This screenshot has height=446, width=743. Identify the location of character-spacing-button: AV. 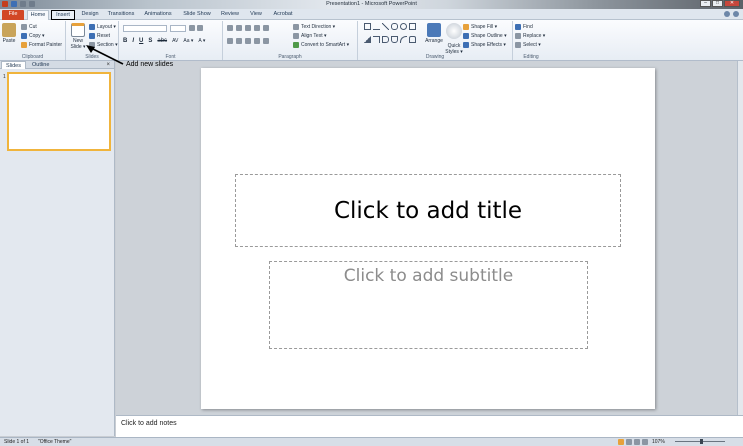
(175, 41).